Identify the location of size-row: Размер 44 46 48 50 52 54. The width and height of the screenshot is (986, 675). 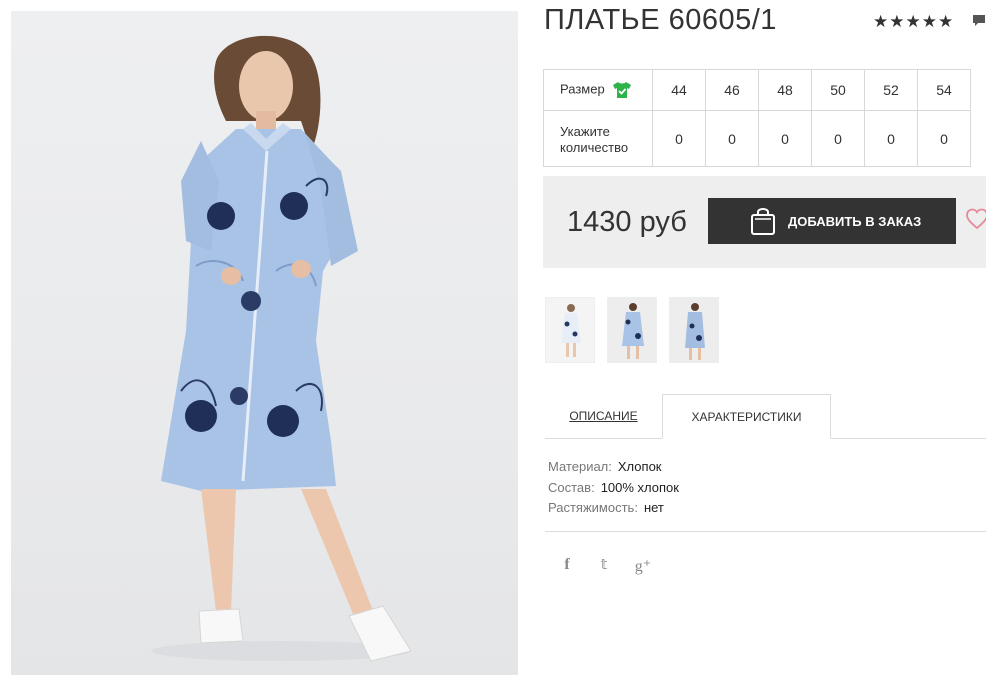
(757, 90).